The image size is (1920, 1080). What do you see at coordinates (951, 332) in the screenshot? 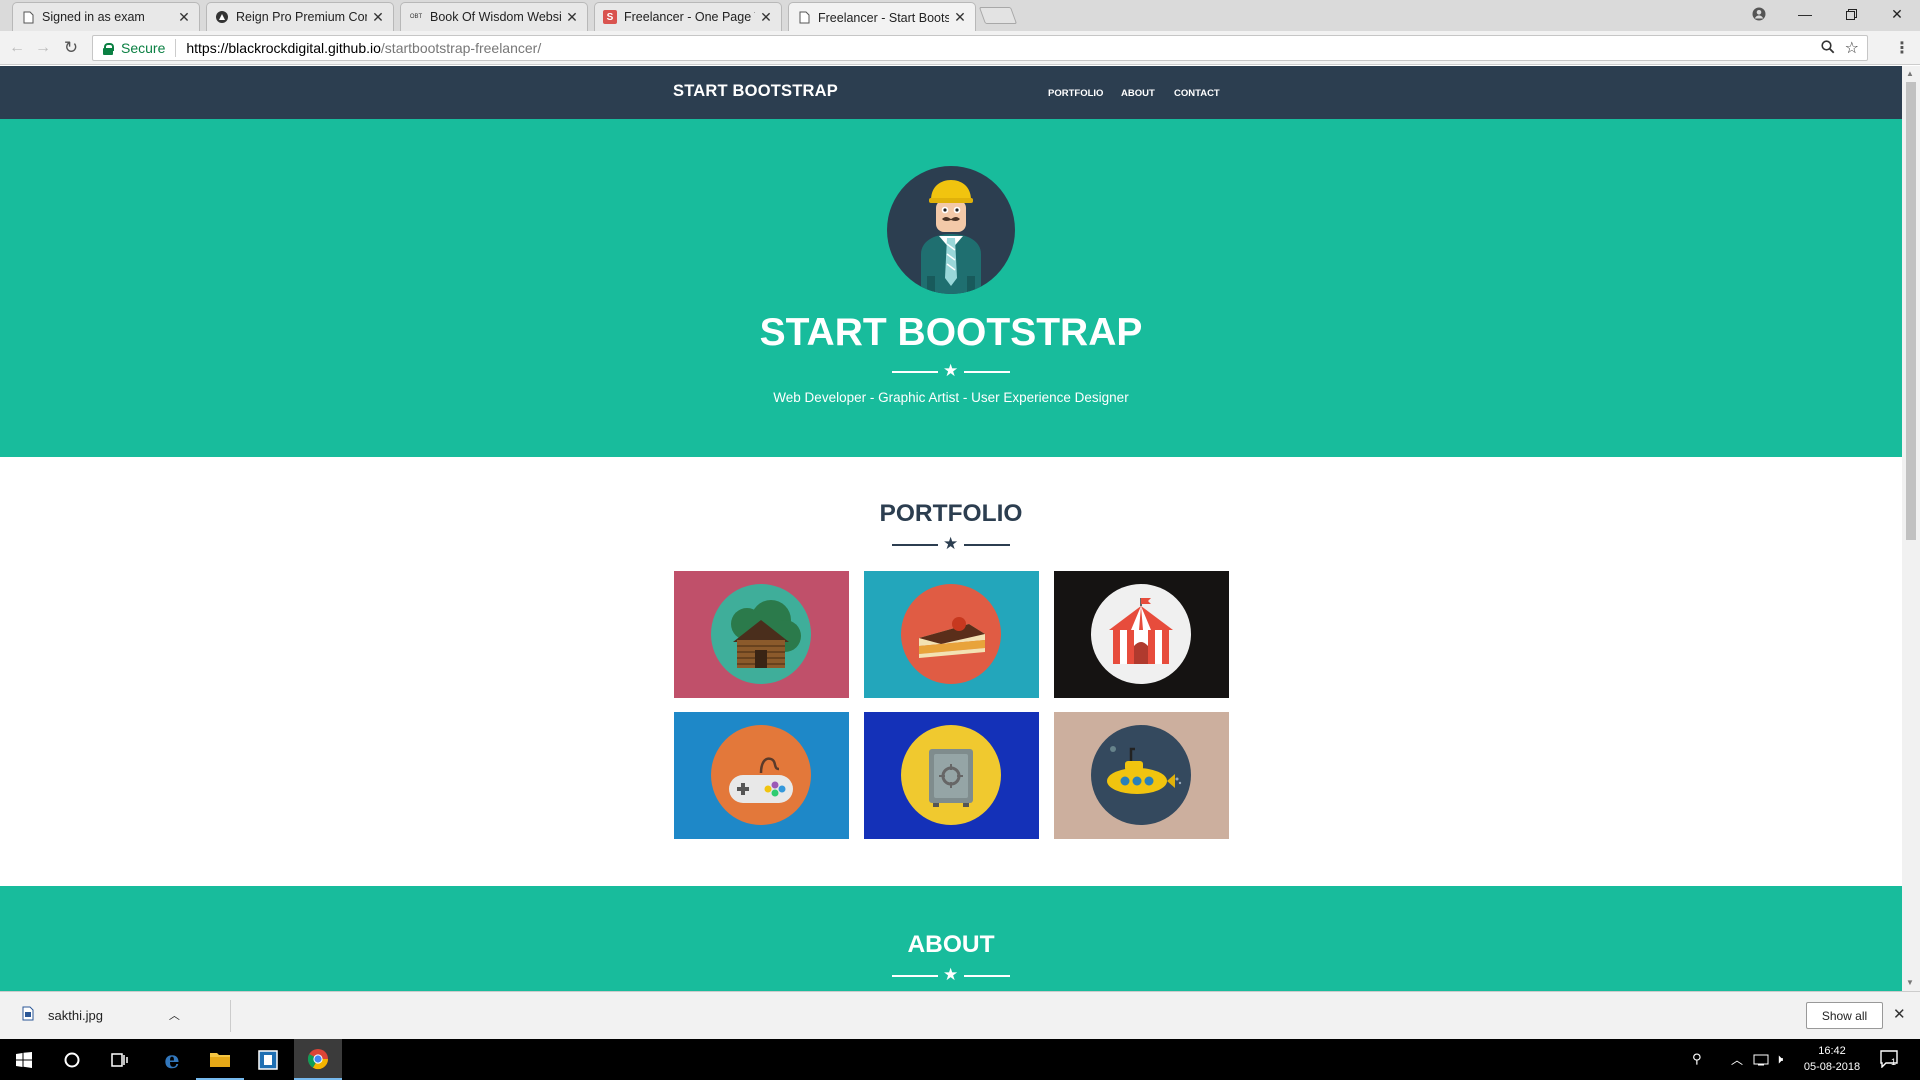
I see `hero-title: START BOOTSTRAP` at bounding box center [951, 332].